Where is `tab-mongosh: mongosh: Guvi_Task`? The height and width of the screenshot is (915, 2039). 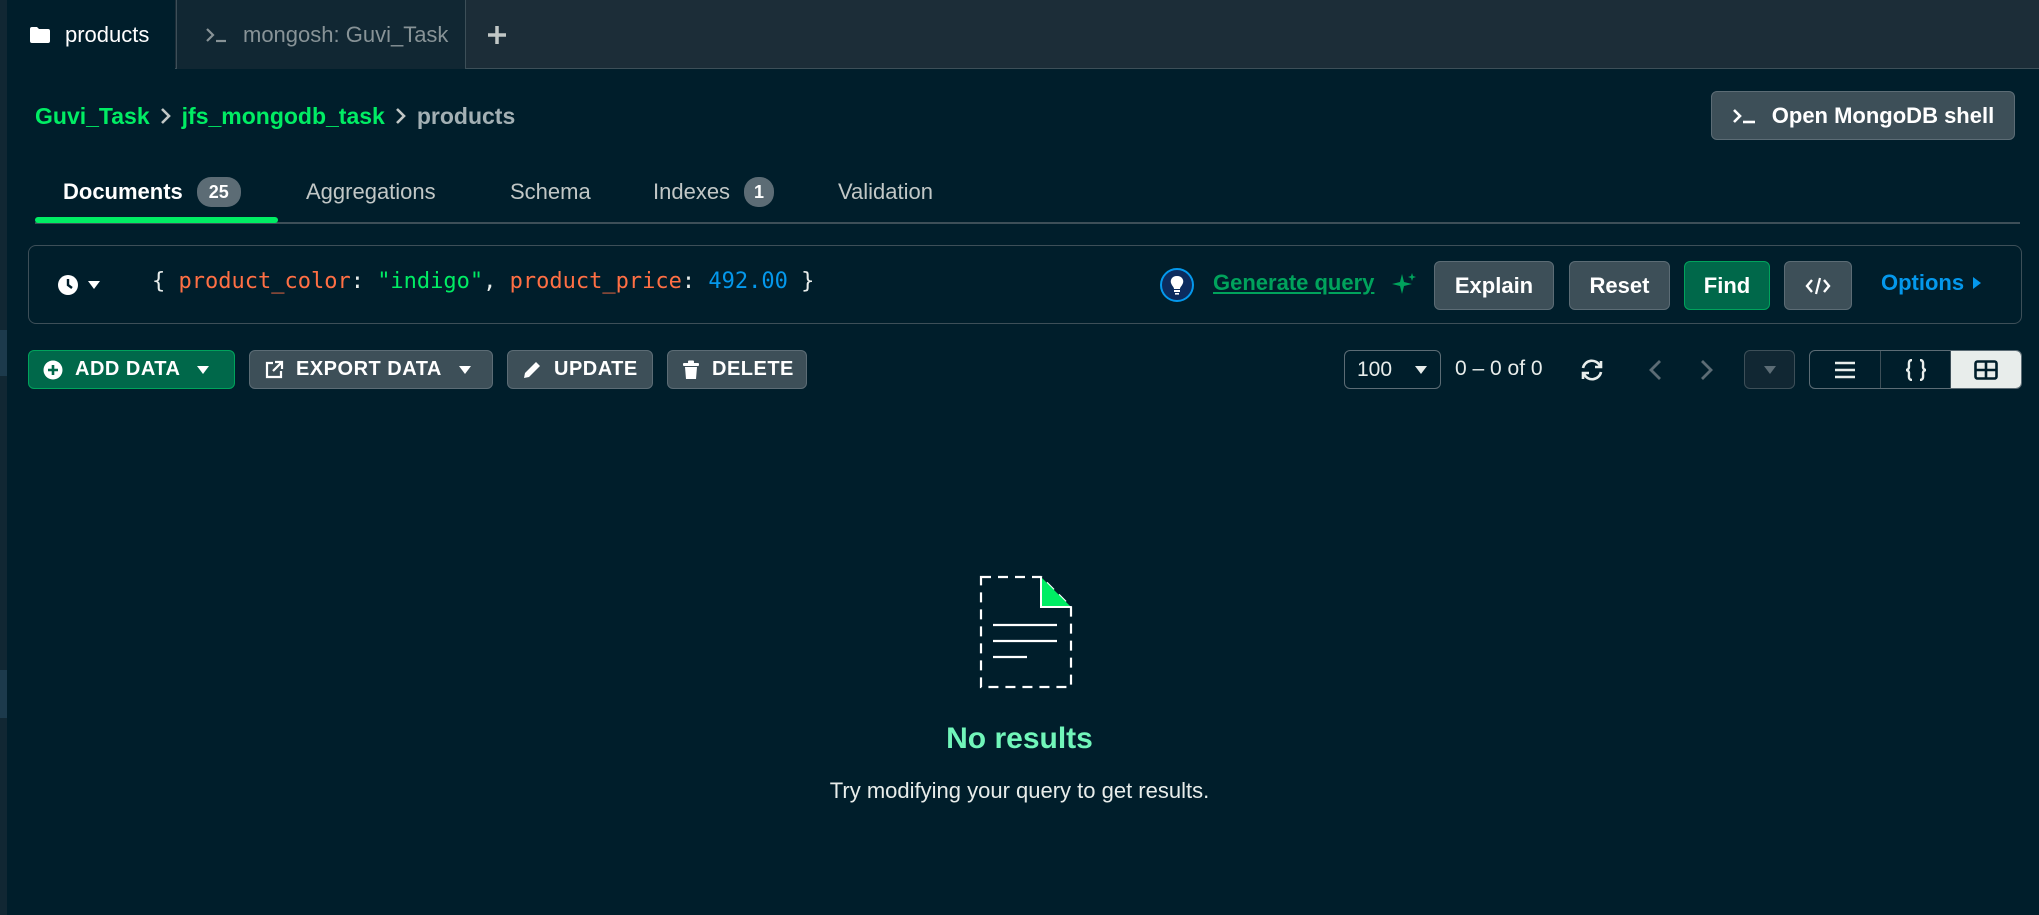 tab-mongosh: mongosh: Guvi_Task is located at coordinates (321, 34).